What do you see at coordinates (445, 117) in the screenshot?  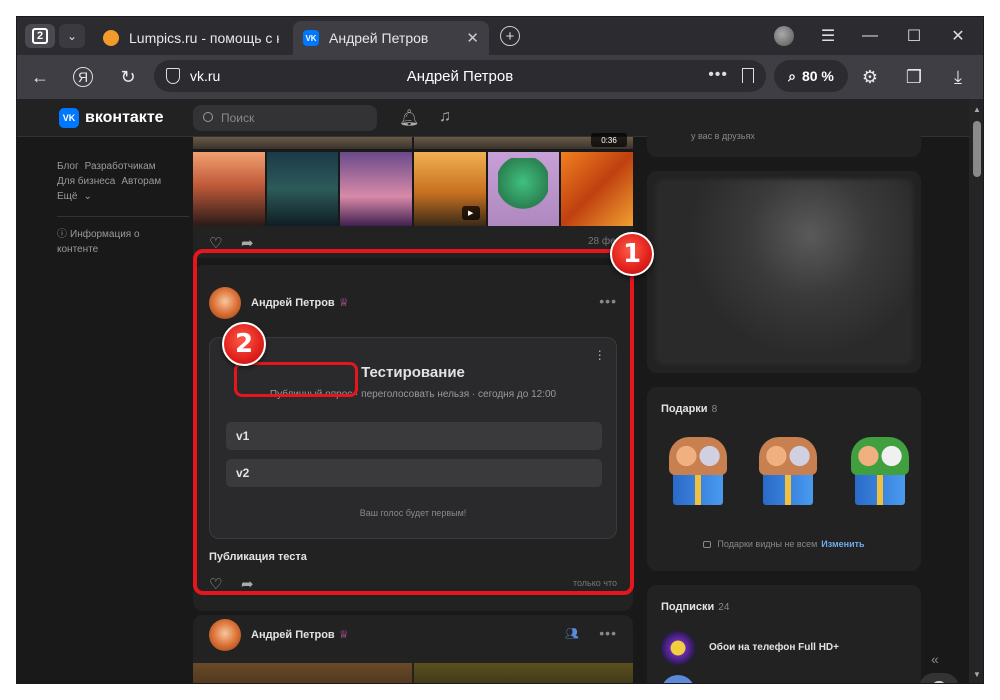 I see `music-icon: ♫` at bounding box center [445, 117].